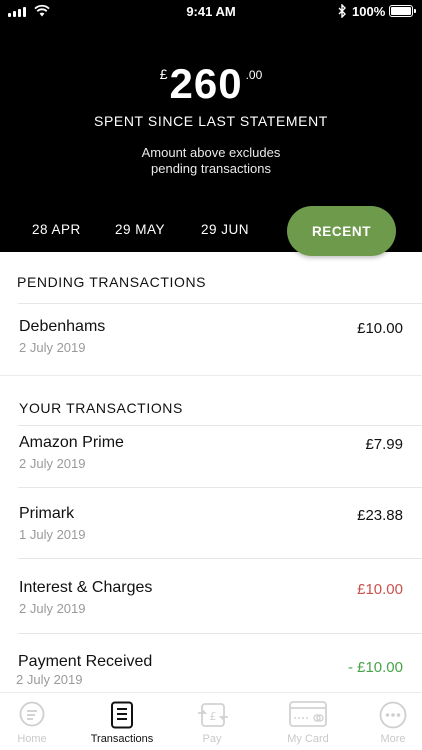 The width and height of the screenshot is (422, 750). I want to click on tab-label: Transactions, so click(122, 739).